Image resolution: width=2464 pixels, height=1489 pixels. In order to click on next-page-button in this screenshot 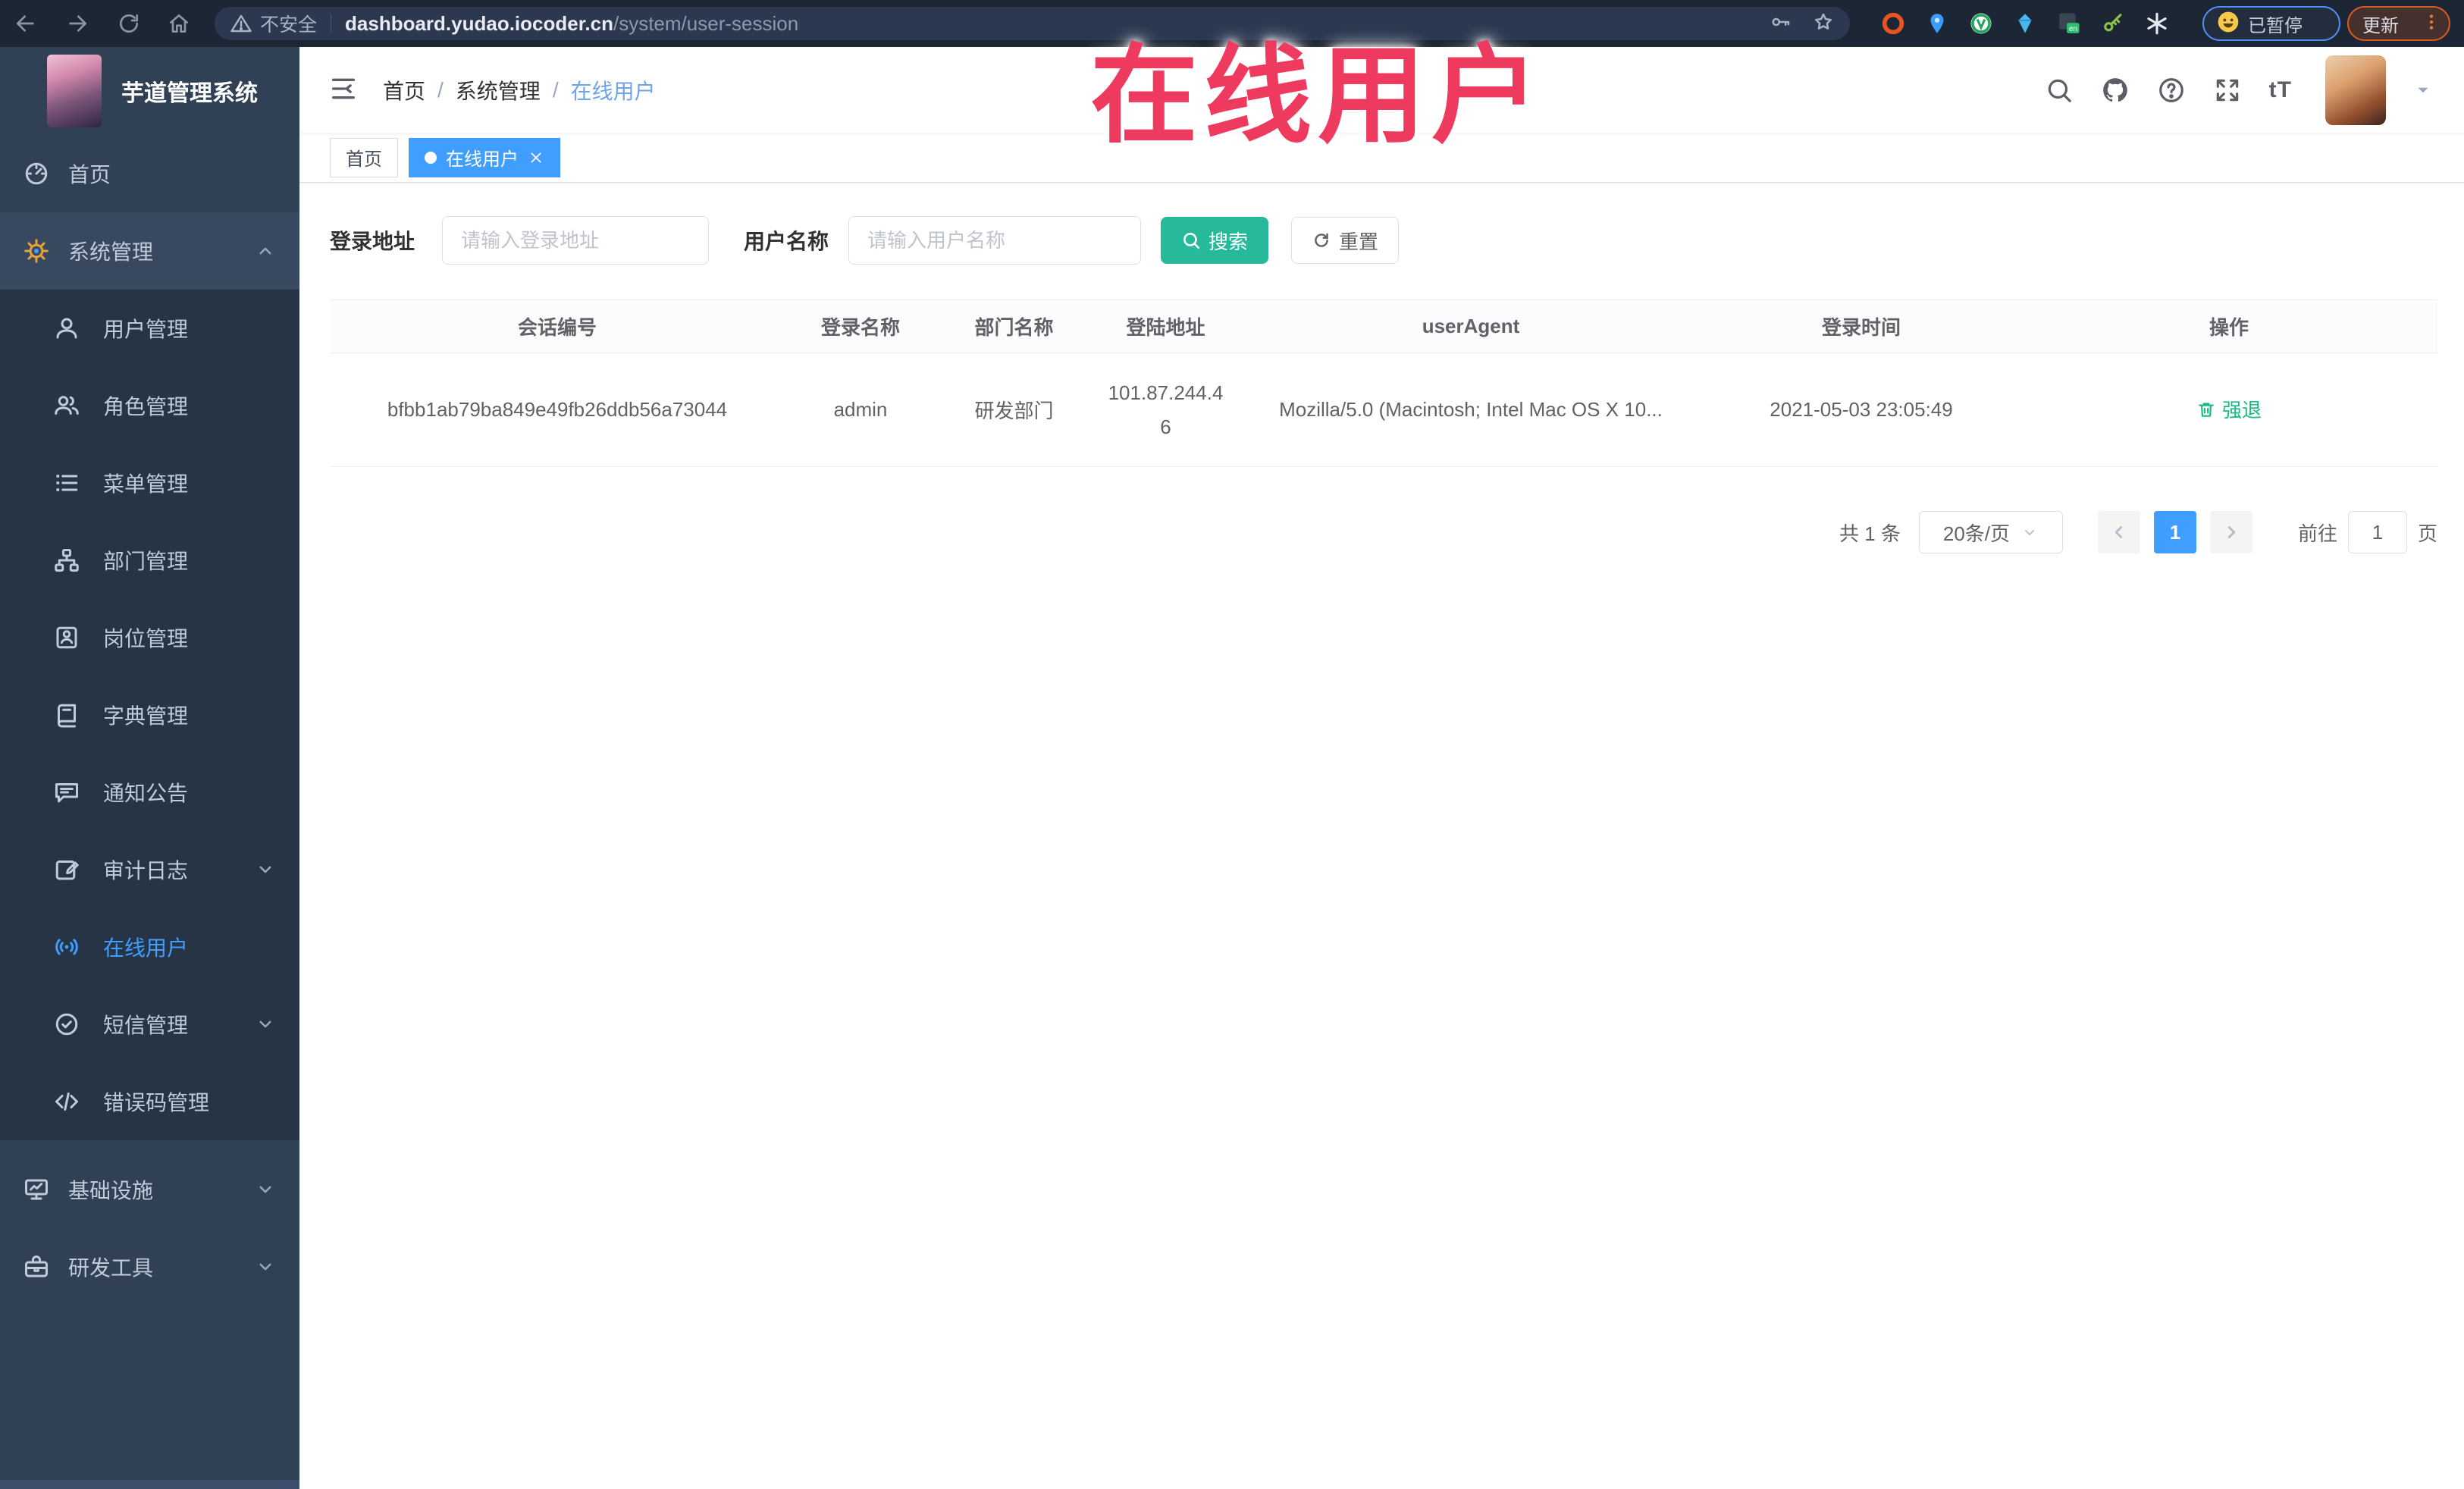, I will do `click(2230, 532)`.